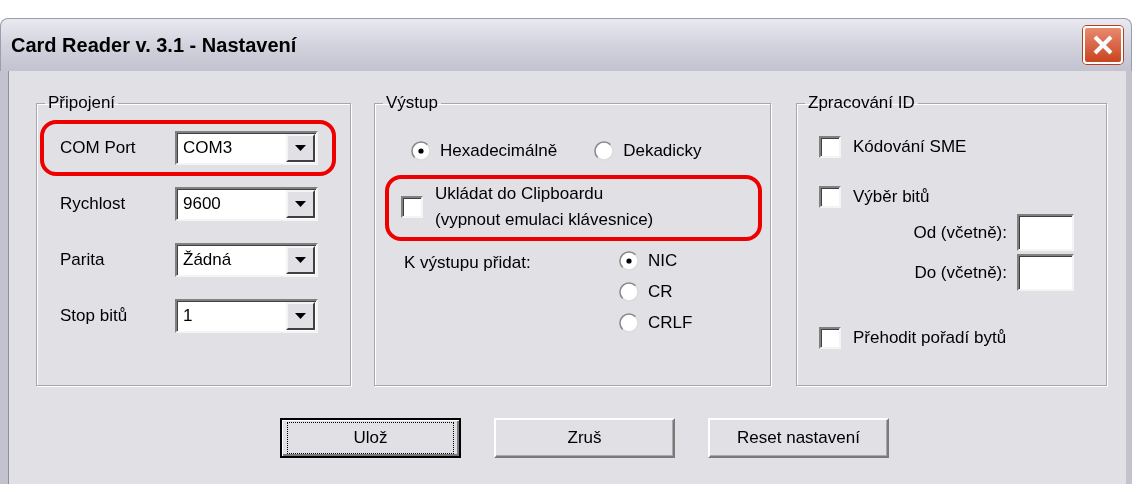 The image size is (1132, 484). What do you see at coordinates (246, 316) in the screenshot?
I see `dropdown-field: 1` at bounding box center [246, 316].